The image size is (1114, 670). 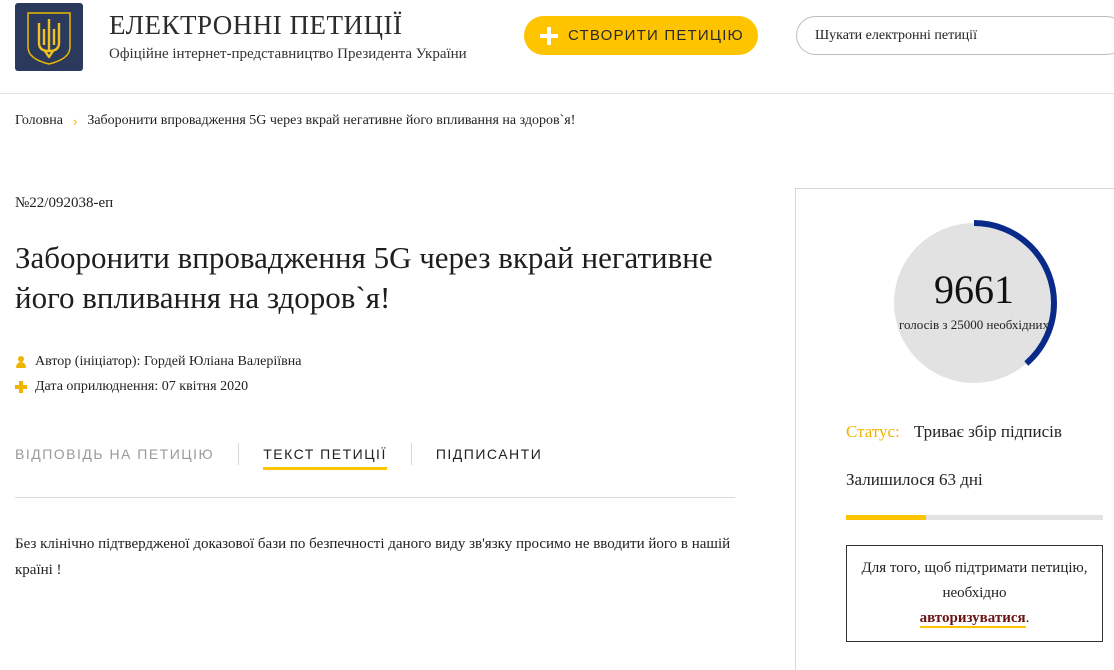 I want to click on search-input, so click(x=955, y=35).